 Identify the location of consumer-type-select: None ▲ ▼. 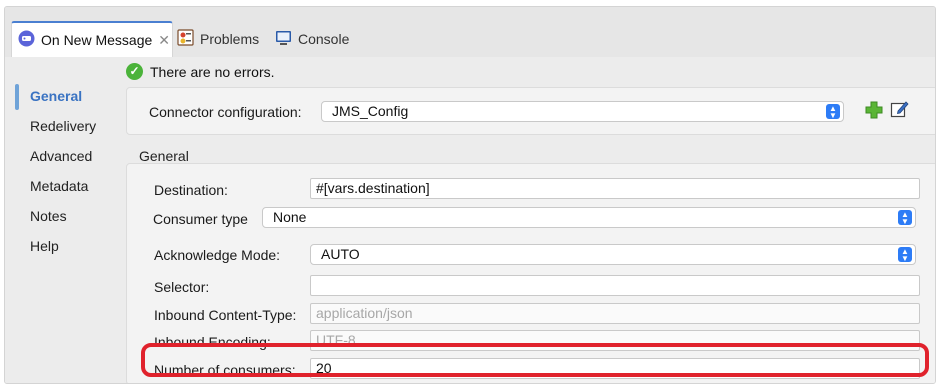
(589, 217).